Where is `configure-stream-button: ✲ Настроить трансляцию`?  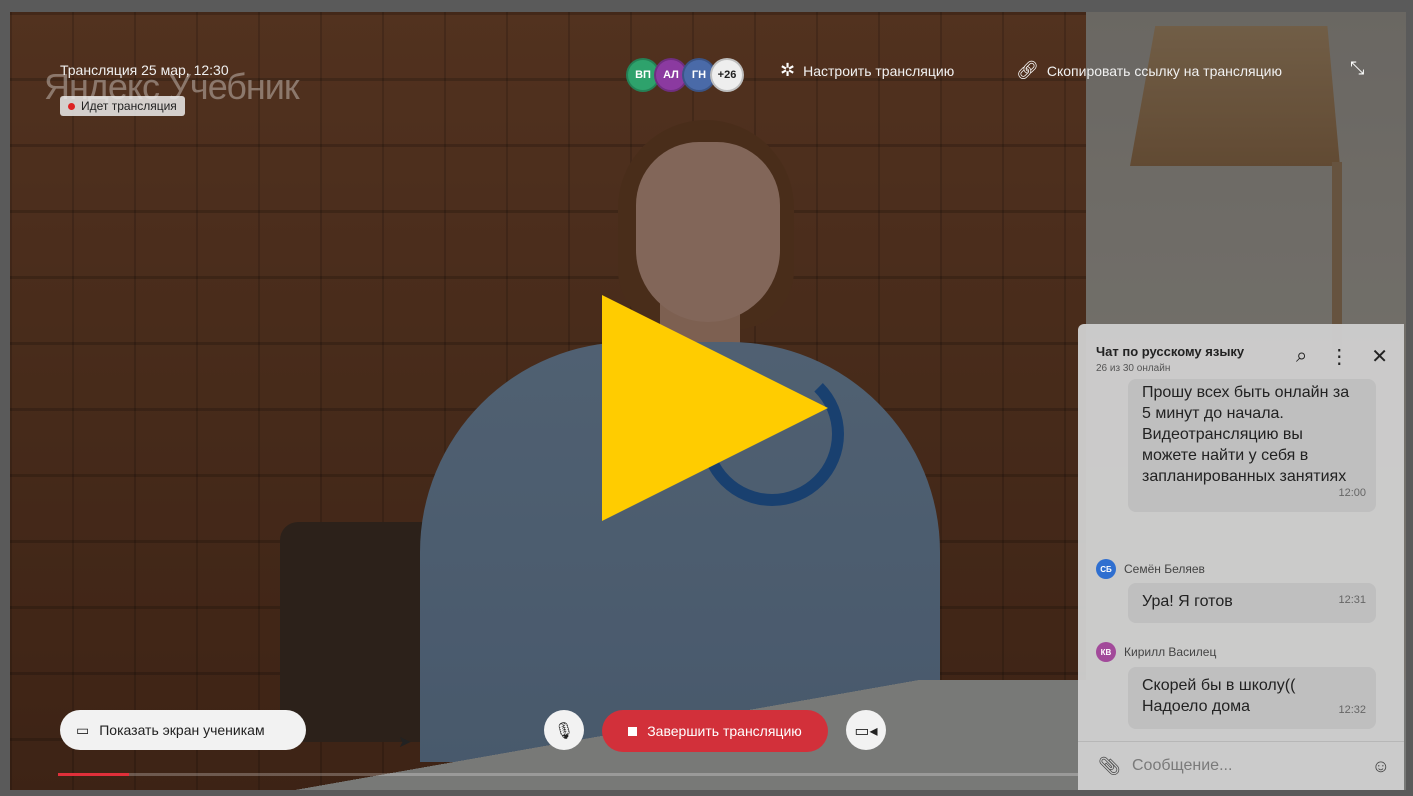 configure-stream-button: ✲ Настроить трансляцию is located at coordinates (867, 70).